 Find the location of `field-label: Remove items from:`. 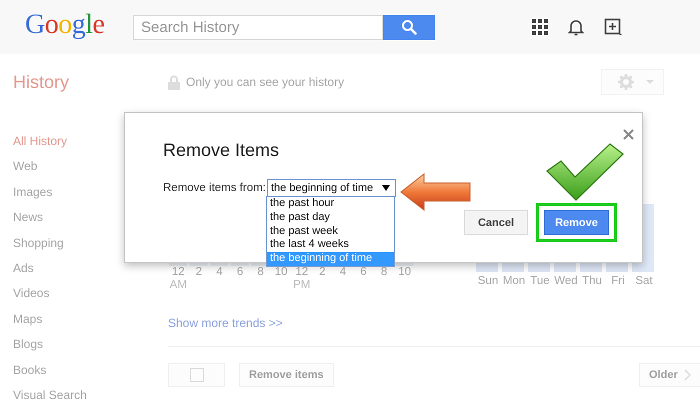

field-label: Remove items from: is located at coordinates (215, 188).